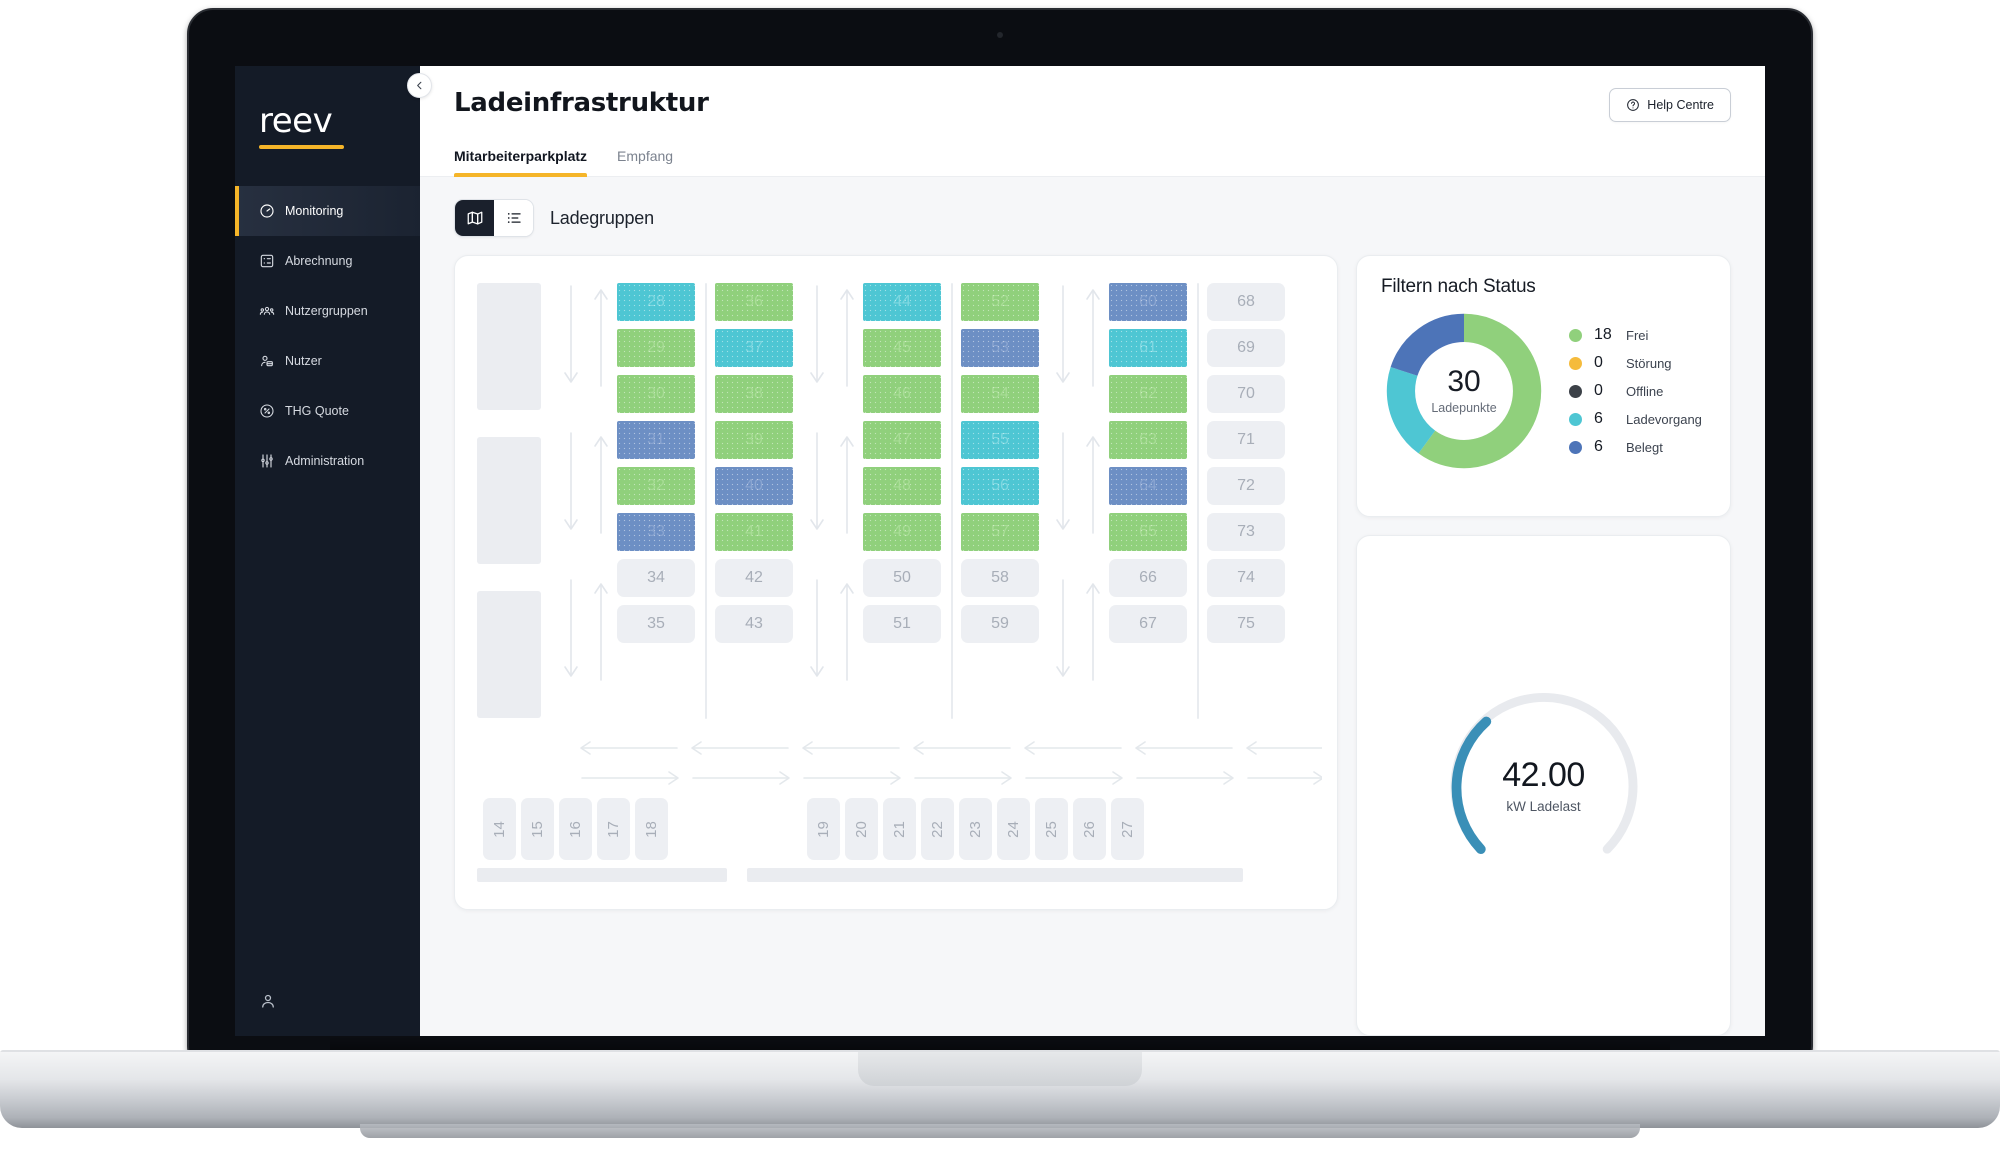  Describe the element at coordinates (902, 486) in the screenshot. I see `parking-slot: 48` at that location.